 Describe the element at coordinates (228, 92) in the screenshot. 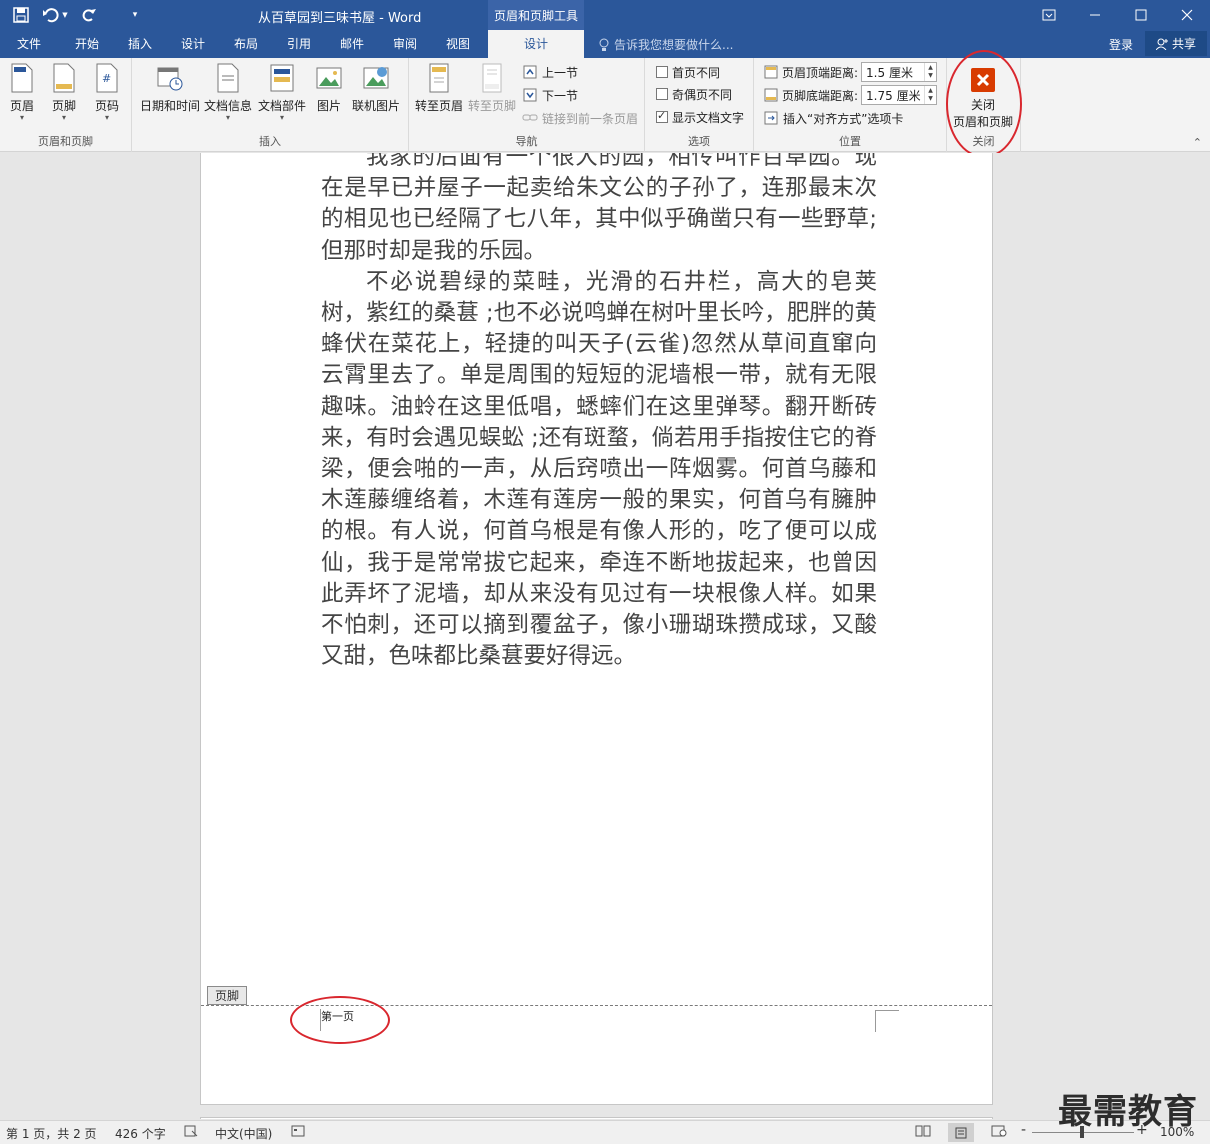

I see `document-info-button: 文档信息 ▾` at that location.